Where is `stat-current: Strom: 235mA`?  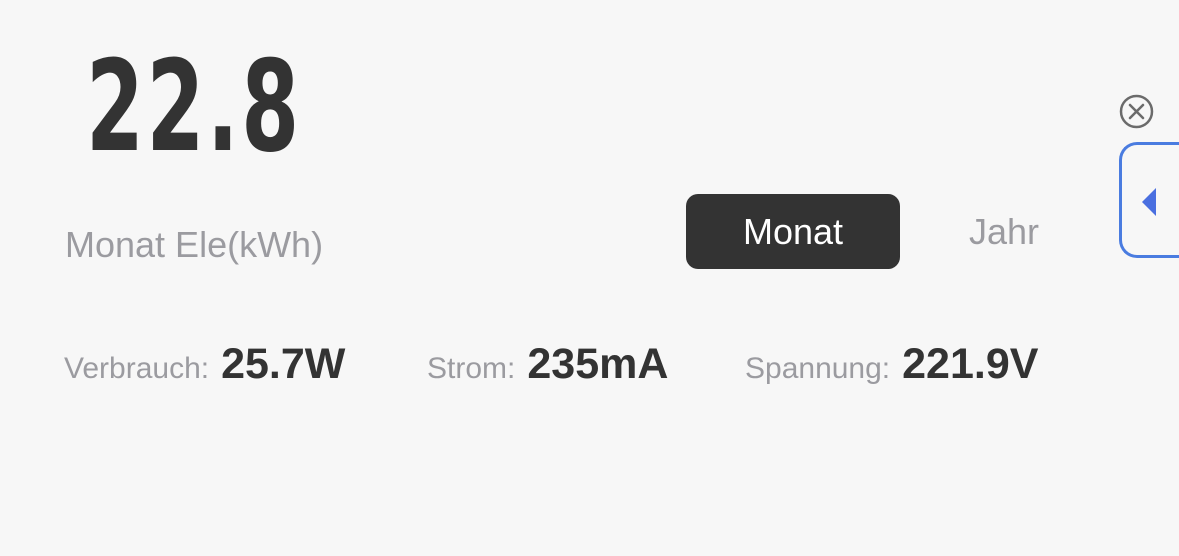
stat-current: Strom: 235mA is located at coordinates (547, 364).